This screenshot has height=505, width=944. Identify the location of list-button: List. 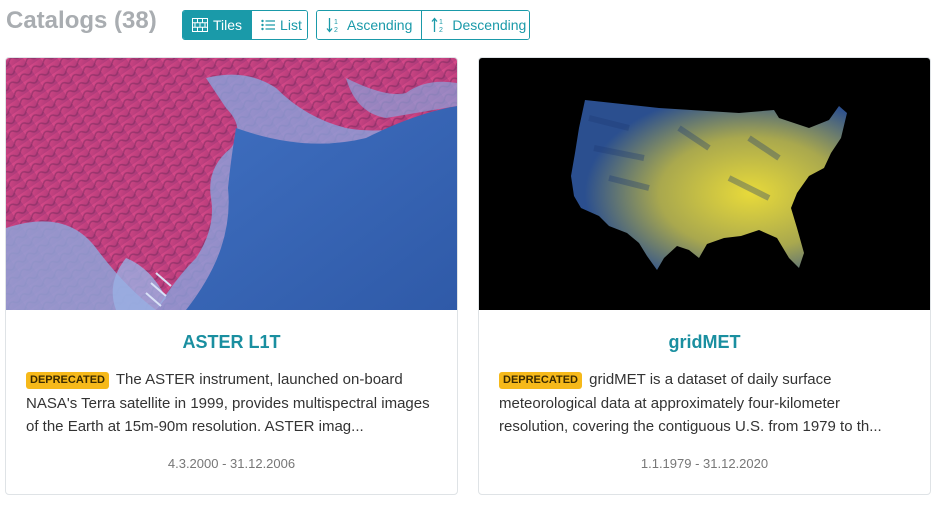
(279, 25).